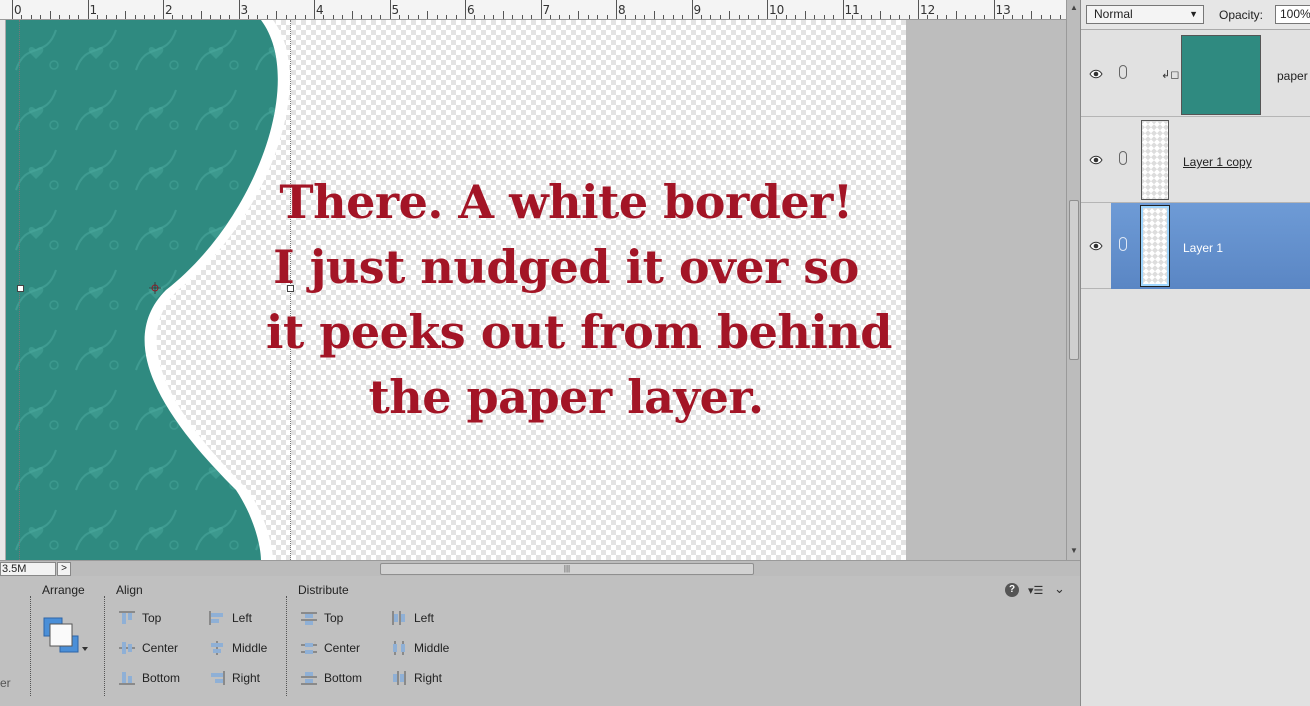 The width and height of the screenshot is (1310, 706). I want to click on align-middle-button: Middle, so click(237, 648).